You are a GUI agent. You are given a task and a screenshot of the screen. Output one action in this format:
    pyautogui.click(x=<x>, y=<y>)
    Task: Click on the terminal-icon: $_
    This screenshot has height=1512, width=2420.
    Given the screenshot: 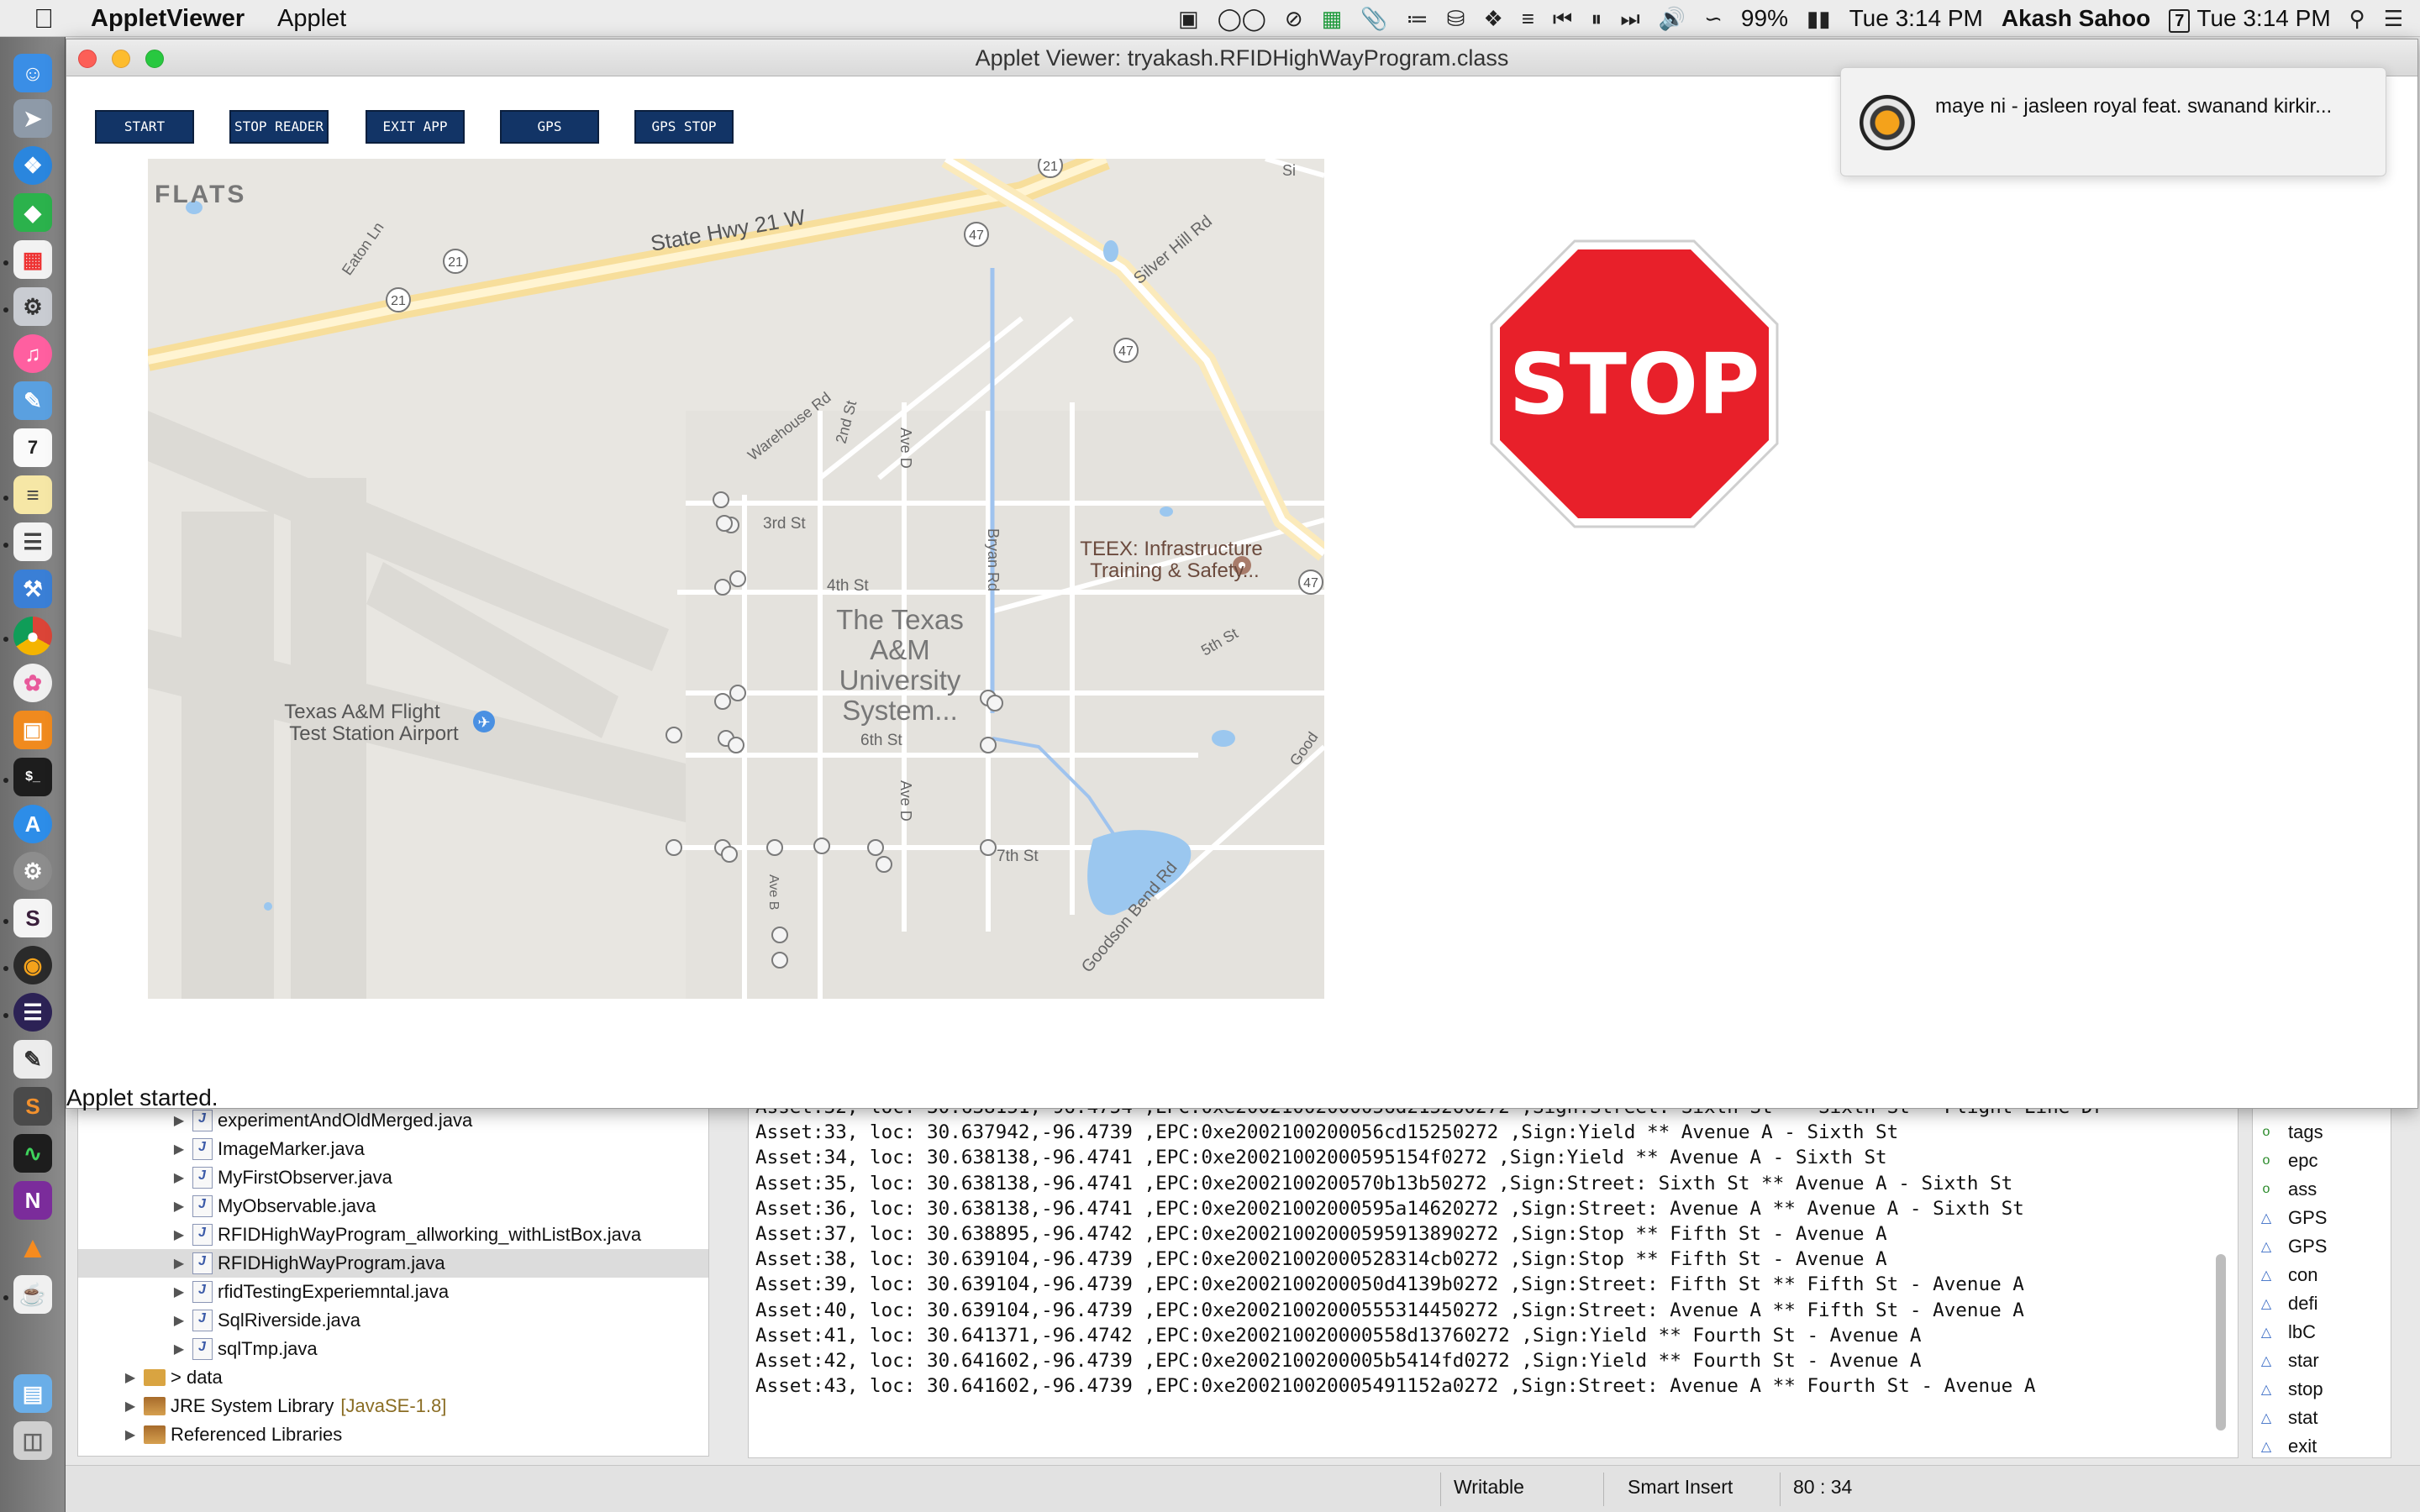 What is the action you would take?
    pyautogui.click(x=33, y=777)
    